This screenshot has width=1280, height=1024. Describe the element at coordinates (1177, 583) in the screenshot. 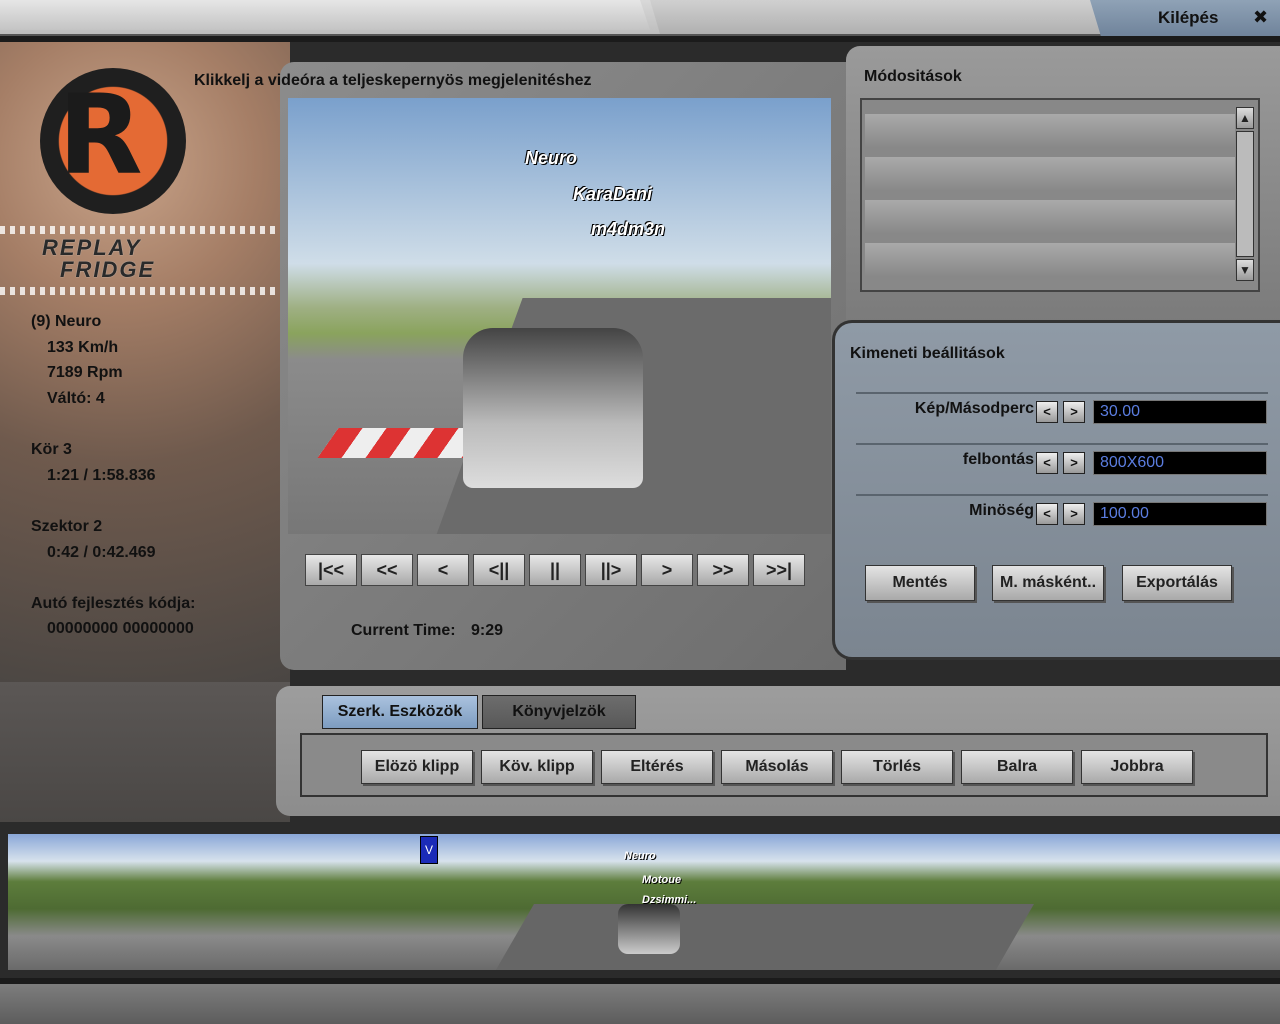

I see `export-button: Exportálás` at that location.